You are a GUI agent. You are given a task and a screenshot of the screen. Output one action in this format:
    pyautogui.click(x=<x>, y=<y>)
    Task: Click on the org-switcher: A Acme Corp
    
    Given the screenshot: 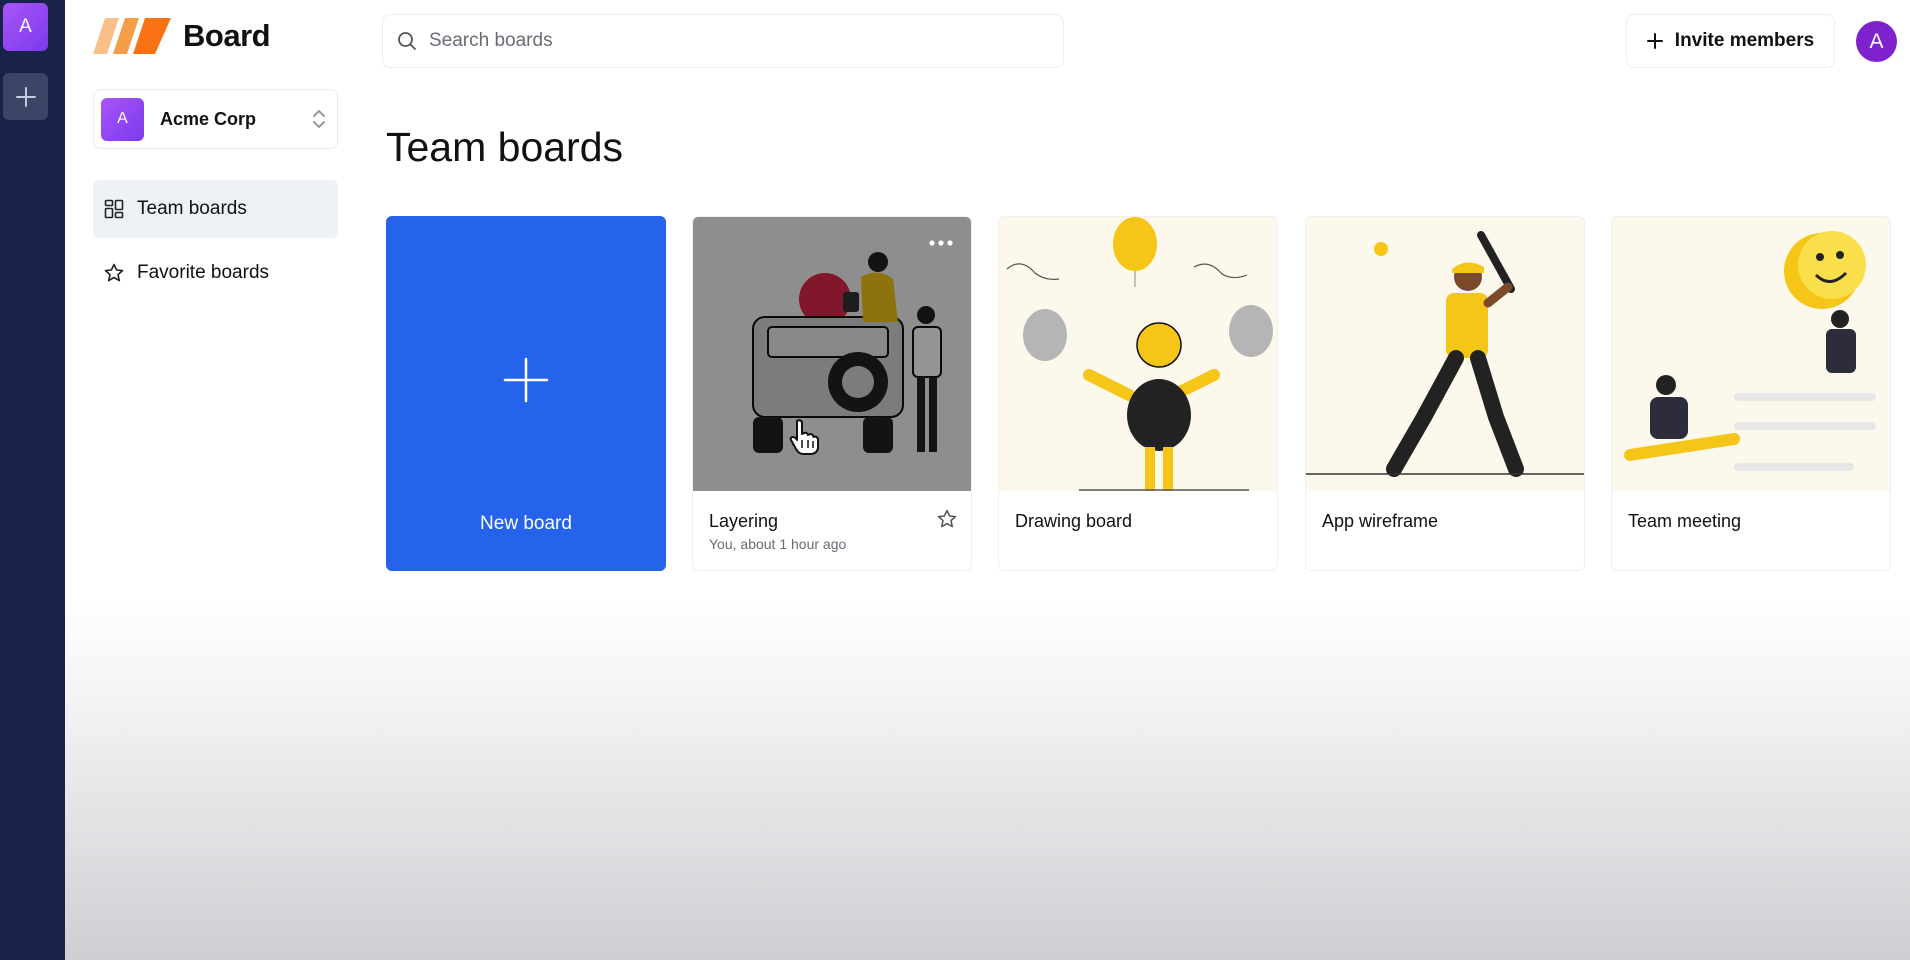 What is the action you would take?
    pyautogui.click(x=215, y=119)
    